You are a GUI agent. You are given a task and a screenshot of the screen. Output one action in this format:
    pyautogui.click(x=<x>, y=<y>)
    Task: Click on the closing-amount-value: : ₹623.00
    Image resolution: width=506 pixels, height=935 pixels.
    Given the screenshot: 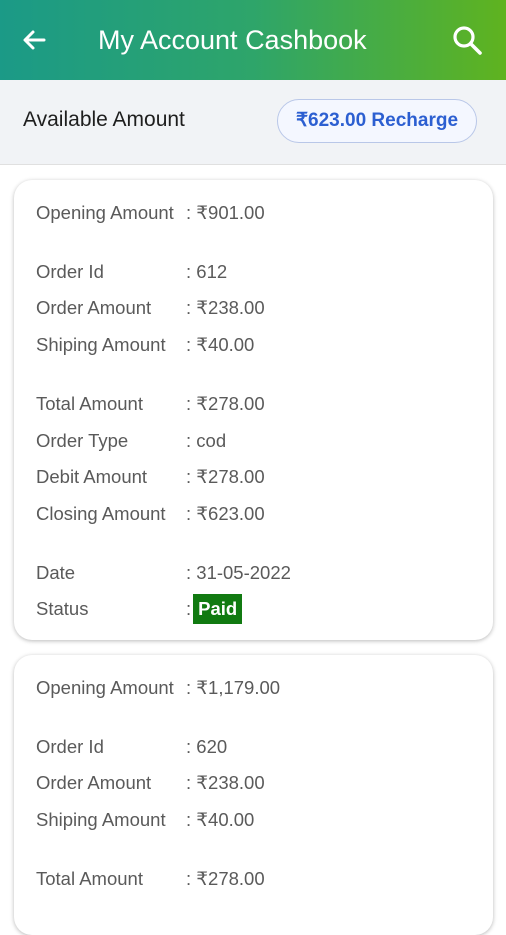 What is the action you would take?
    pyautogui.click(x=225, y=513)
    